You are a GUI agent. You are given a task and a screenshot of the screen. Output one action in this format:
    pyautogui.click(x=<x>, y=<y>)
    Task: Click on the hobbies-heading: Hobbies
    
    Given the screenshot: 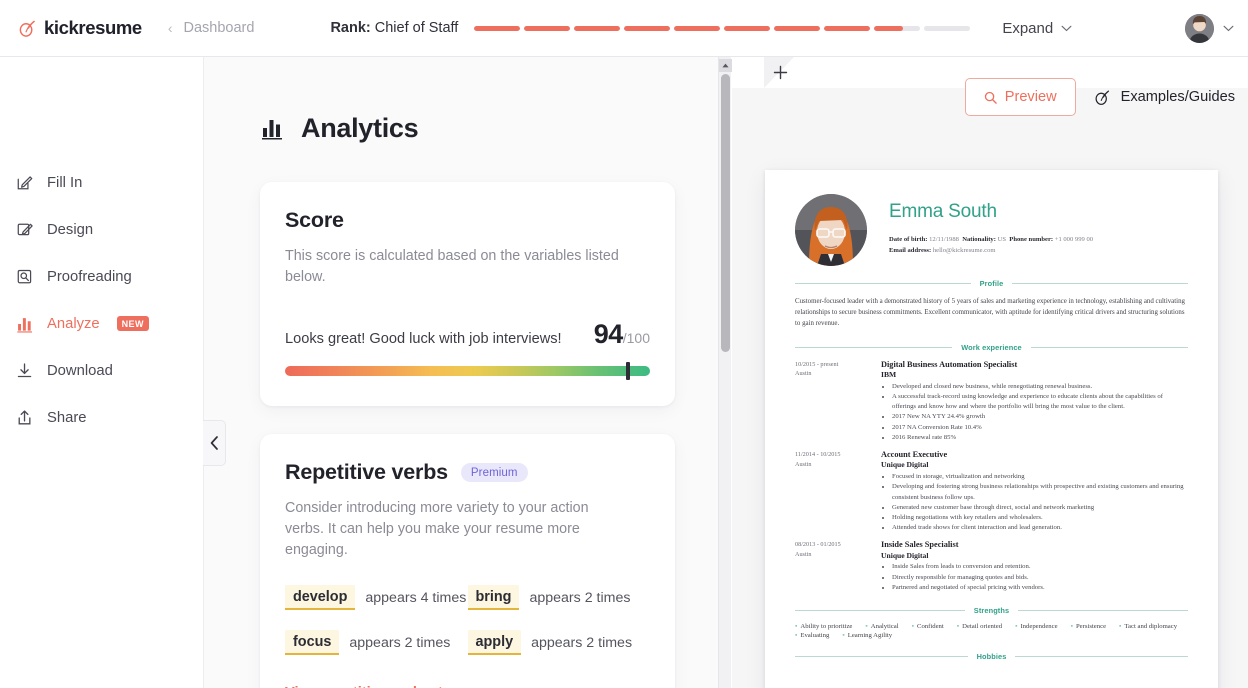 What is the action you would take?
    pyautogui.click(x=991, y=657)
    